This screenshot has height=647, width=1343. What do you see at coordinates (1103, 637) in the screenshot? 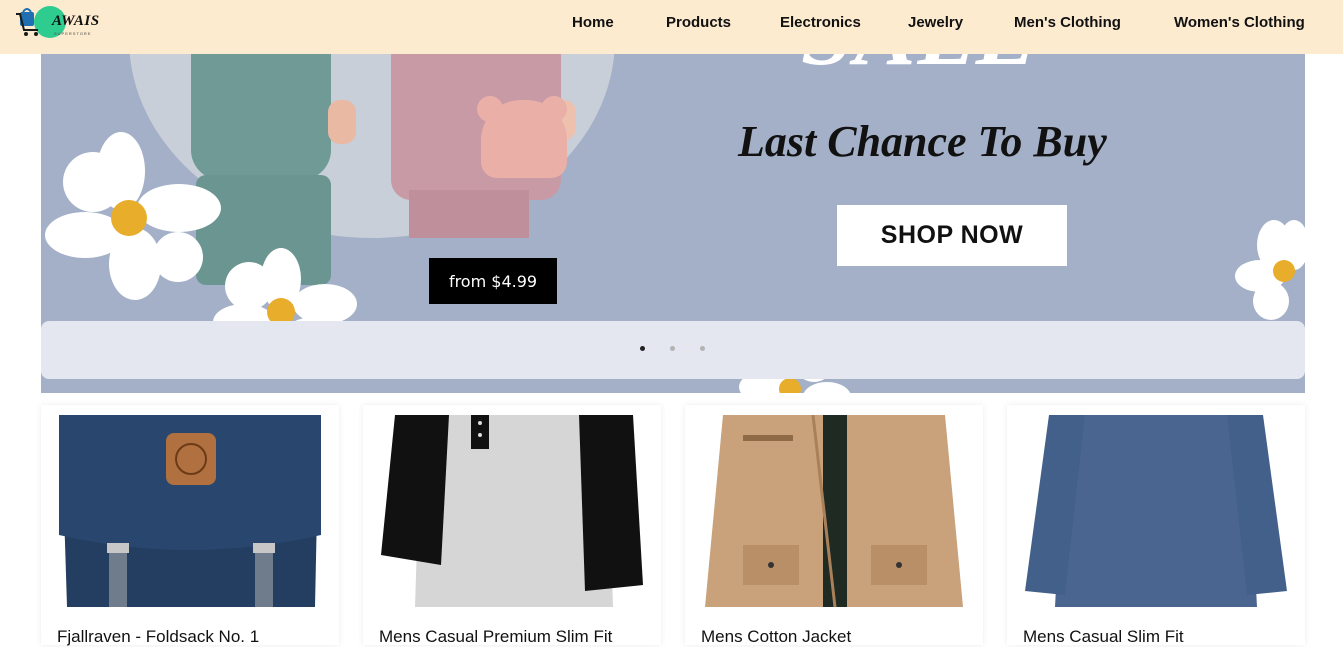
I see `product-title: Mens Casual Slim Fit` at bounding box center [1103, 637].